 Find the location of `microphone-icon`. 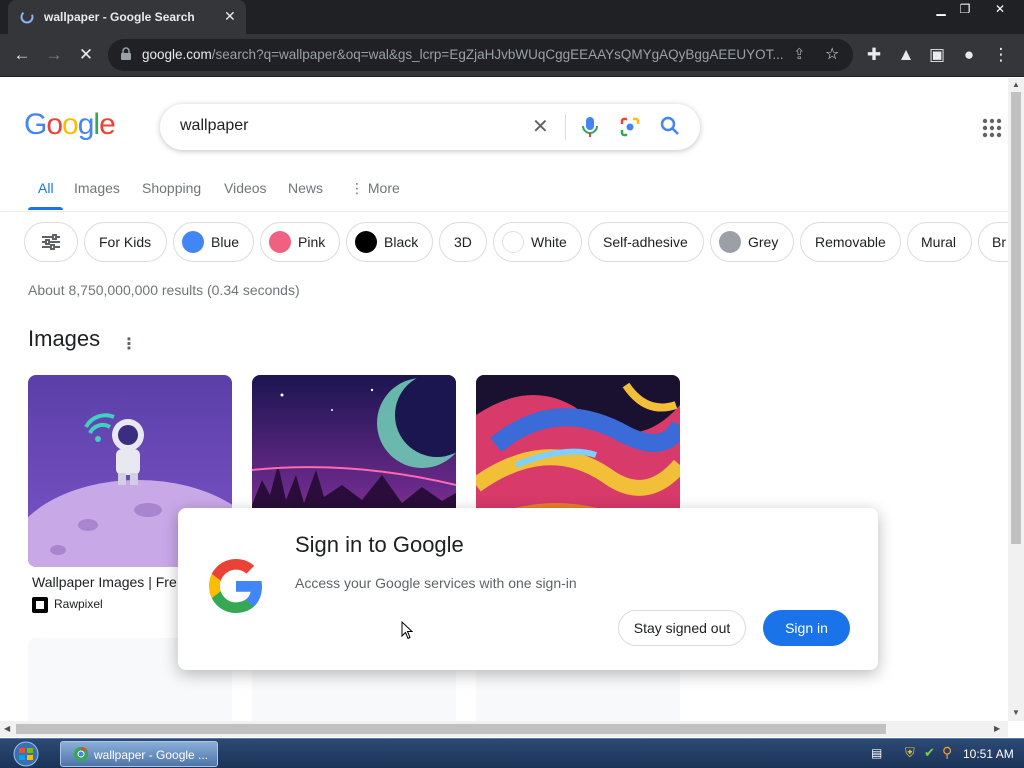

microphone-icon is located at coordinates (590, 127).